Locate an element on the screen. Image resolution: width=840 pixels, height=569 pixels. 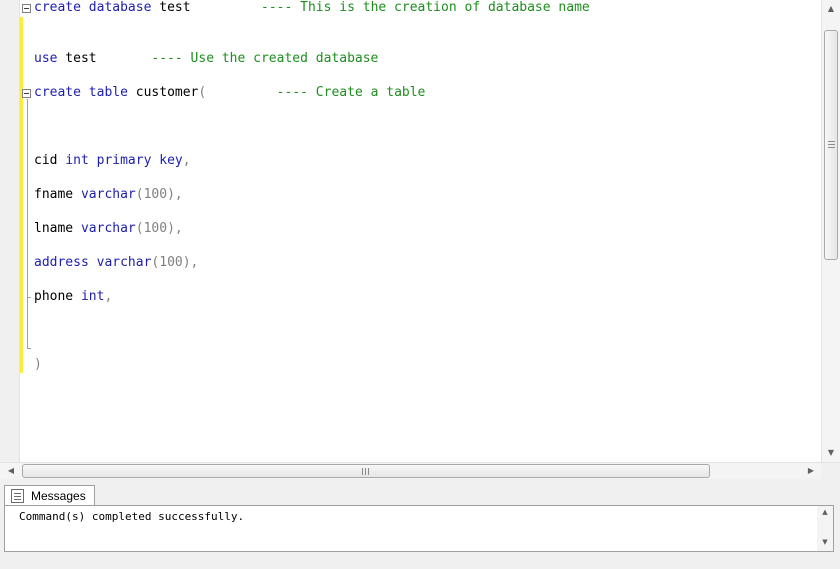
messages-panel: Command(s) completed successfully. ▲ ▼ is located at coordinates (419, 528).